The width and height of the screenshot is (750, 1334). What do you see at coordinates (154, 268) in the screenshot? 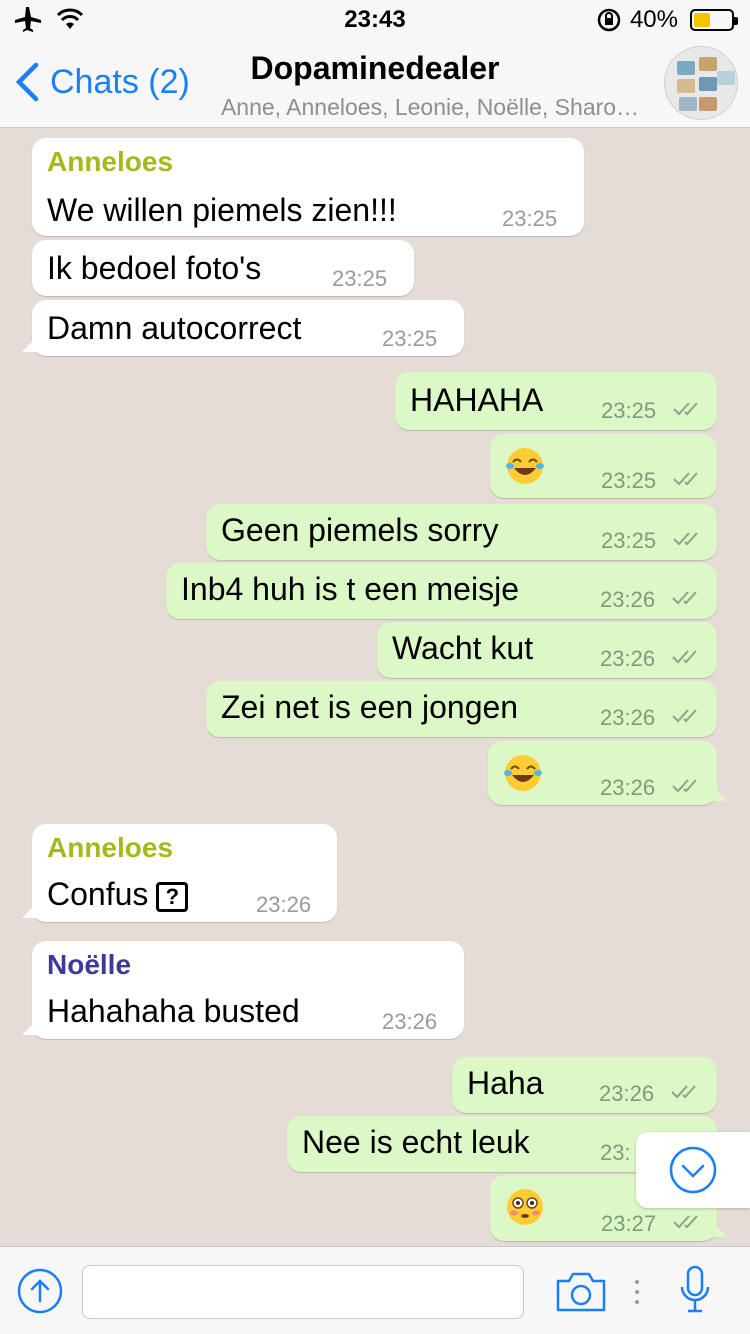
I see `message-text: Ik bedoel foto's` at bounding box center [154, 268].